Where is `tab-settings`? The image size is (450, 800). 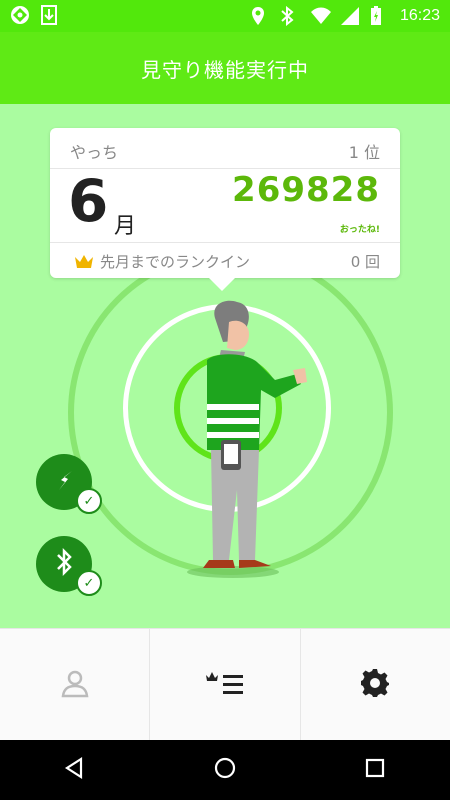
tab-settings is located at coordinates (375, 684).